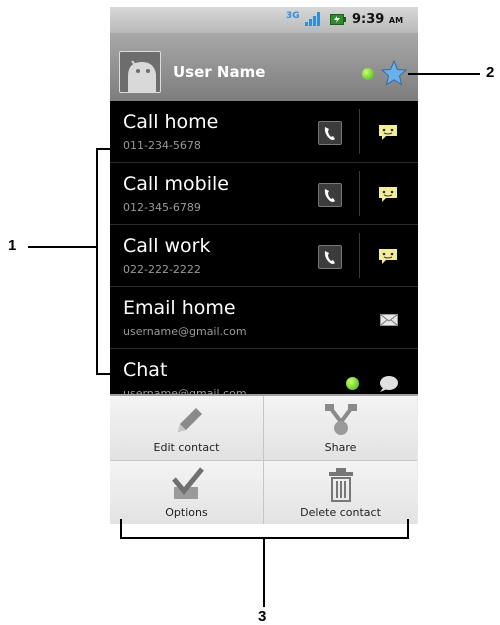 This screenshot has height=625, width=500. What do you see at coordinates (340, 447) in the screenshot?
I see `menu-item-label: Share` at bounding box center [340, 447].